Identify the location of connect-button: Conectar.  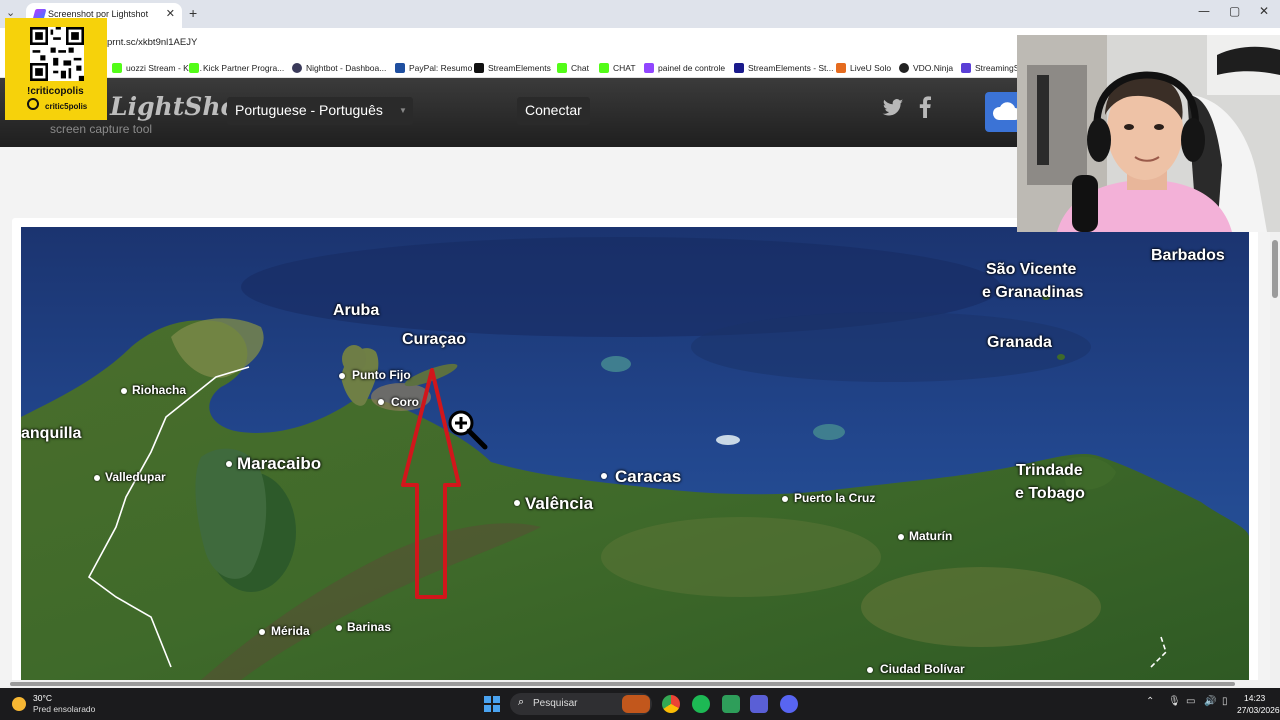
(553, 111).